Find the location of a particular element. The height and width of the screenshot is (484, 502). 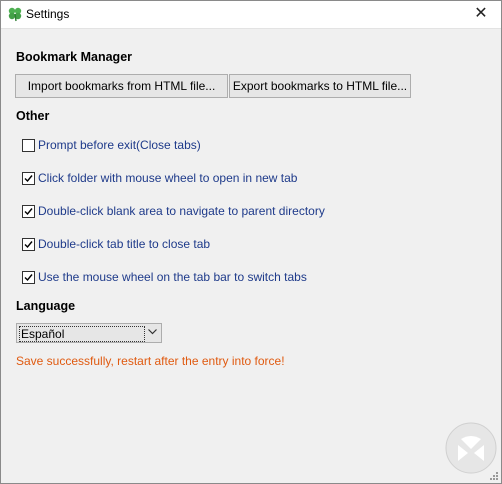

close-button: ✕ is located at coordinates (481, 14).